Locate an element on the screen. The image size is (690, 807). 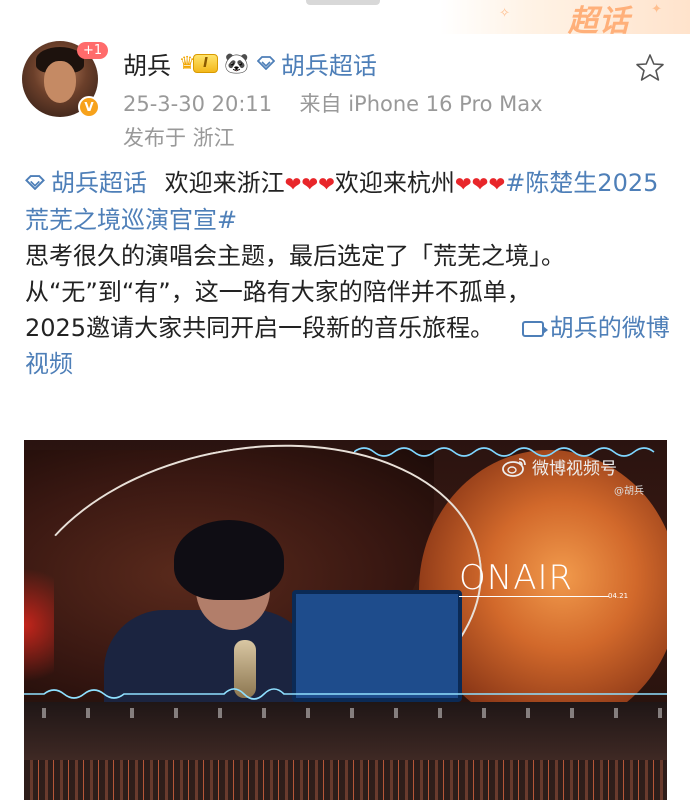
avatar-count-badge: +1 is located at coordinates (93, 50).